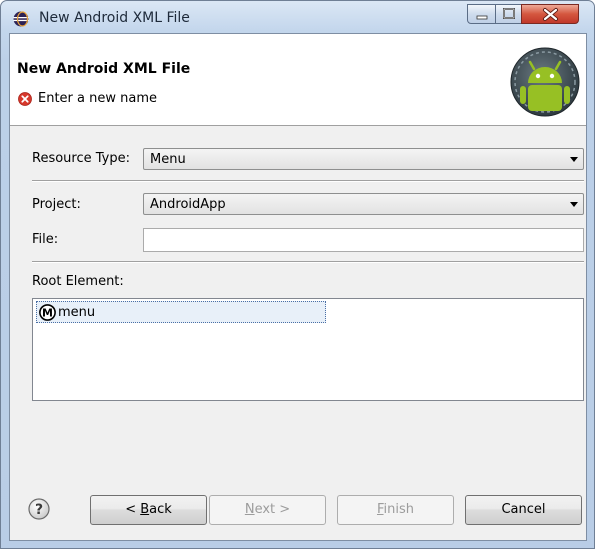 The height and width of the screenshot is (549, 595). I want to click on resource-type-label: Resource Type:, so click(81, 158).